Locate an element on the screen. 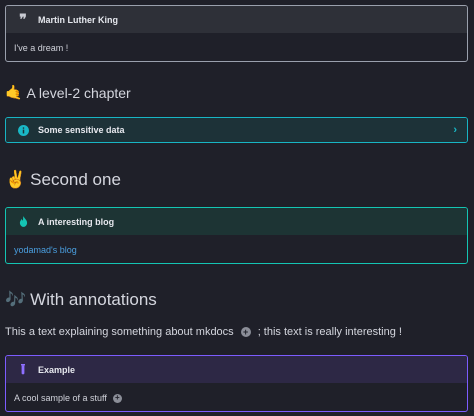  example-admonition: Example A cool sample of a stuff + is located at coordinates (236, 383).